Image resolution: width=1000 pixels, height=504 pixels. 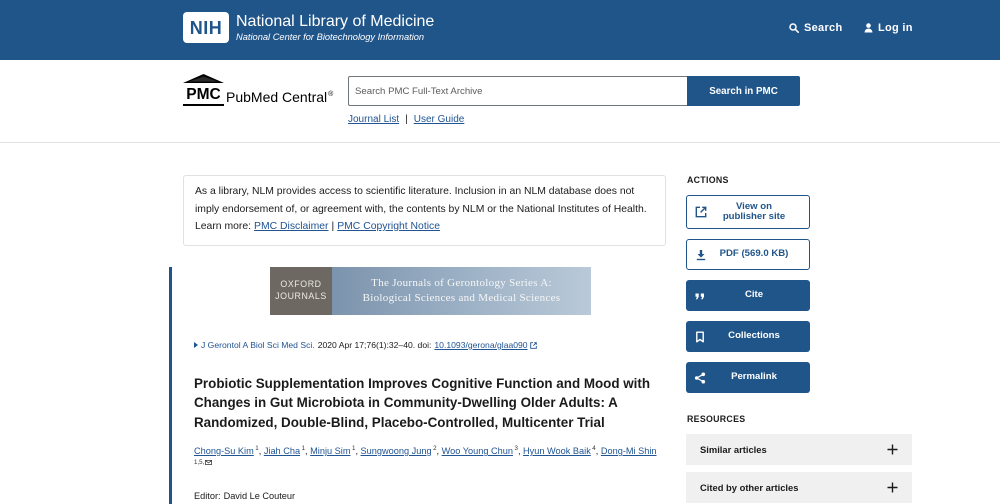 I want to click on registered-mark: ®, so click(x=331, y=94).